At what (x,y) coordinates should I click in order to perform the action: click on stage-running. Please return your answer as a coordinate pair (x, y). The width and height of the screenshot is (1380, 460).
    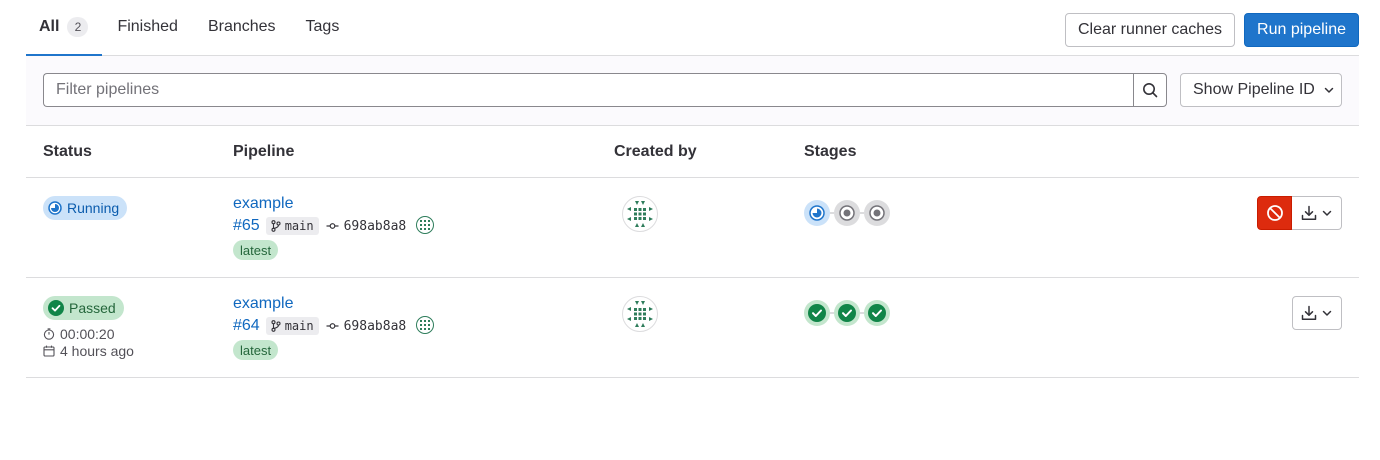
    Looking at the image, I should click on (817, 213).